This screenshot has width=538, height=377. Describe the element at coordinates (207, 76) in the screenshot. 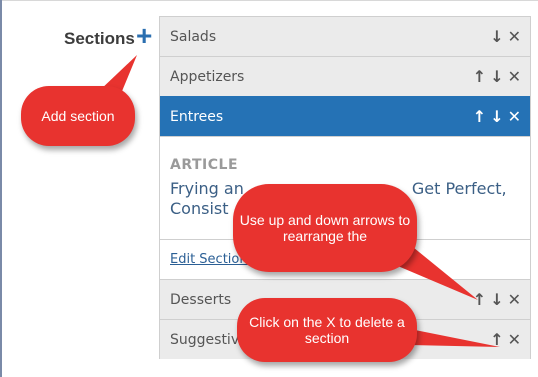

I see `section-label: Appetizers` at that location.